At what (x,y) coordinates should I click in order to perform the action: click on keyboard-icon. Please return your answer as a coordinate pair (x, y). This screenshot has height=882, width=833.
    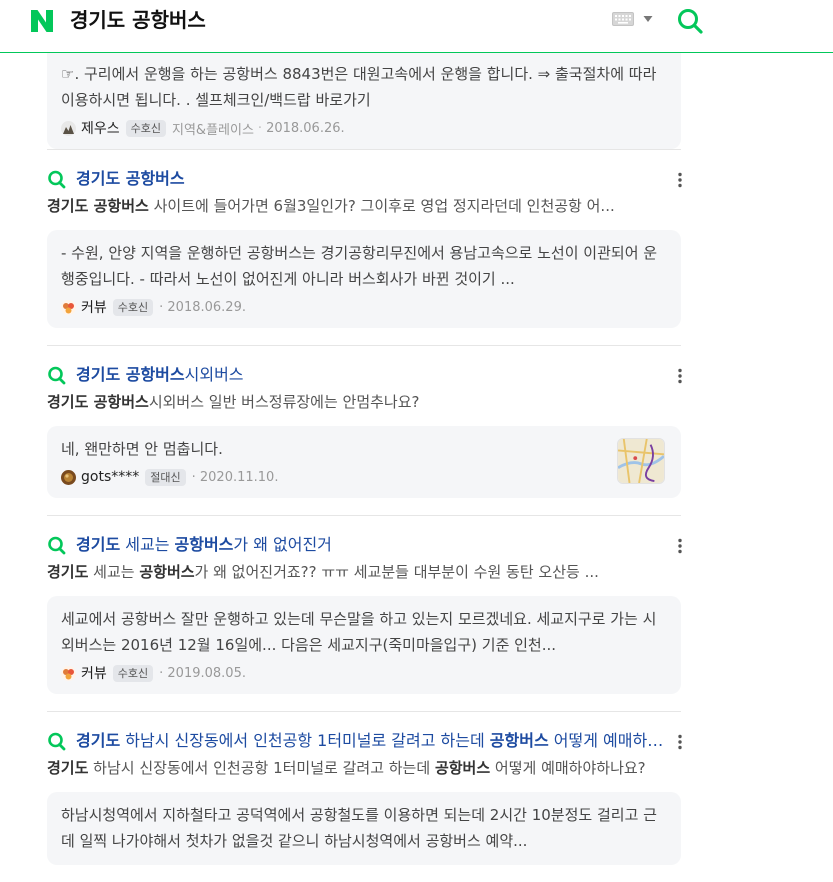
    Looking at the image, I should click on (623, 19).